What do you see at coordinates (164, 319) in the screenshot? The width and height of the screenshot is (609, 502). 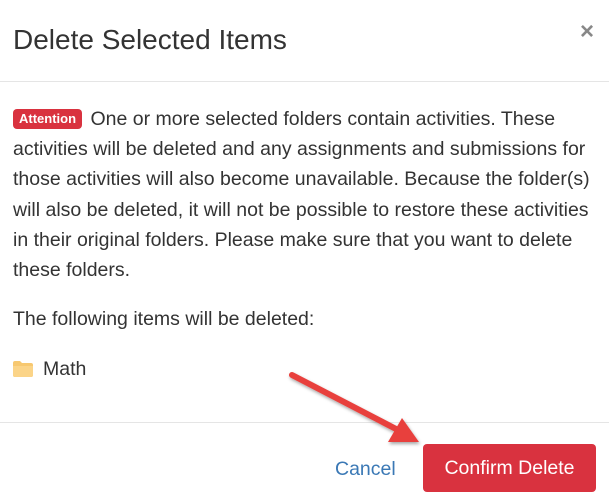 I see `items-label: The following items will be deleted:` at bounding box center [164, 319].